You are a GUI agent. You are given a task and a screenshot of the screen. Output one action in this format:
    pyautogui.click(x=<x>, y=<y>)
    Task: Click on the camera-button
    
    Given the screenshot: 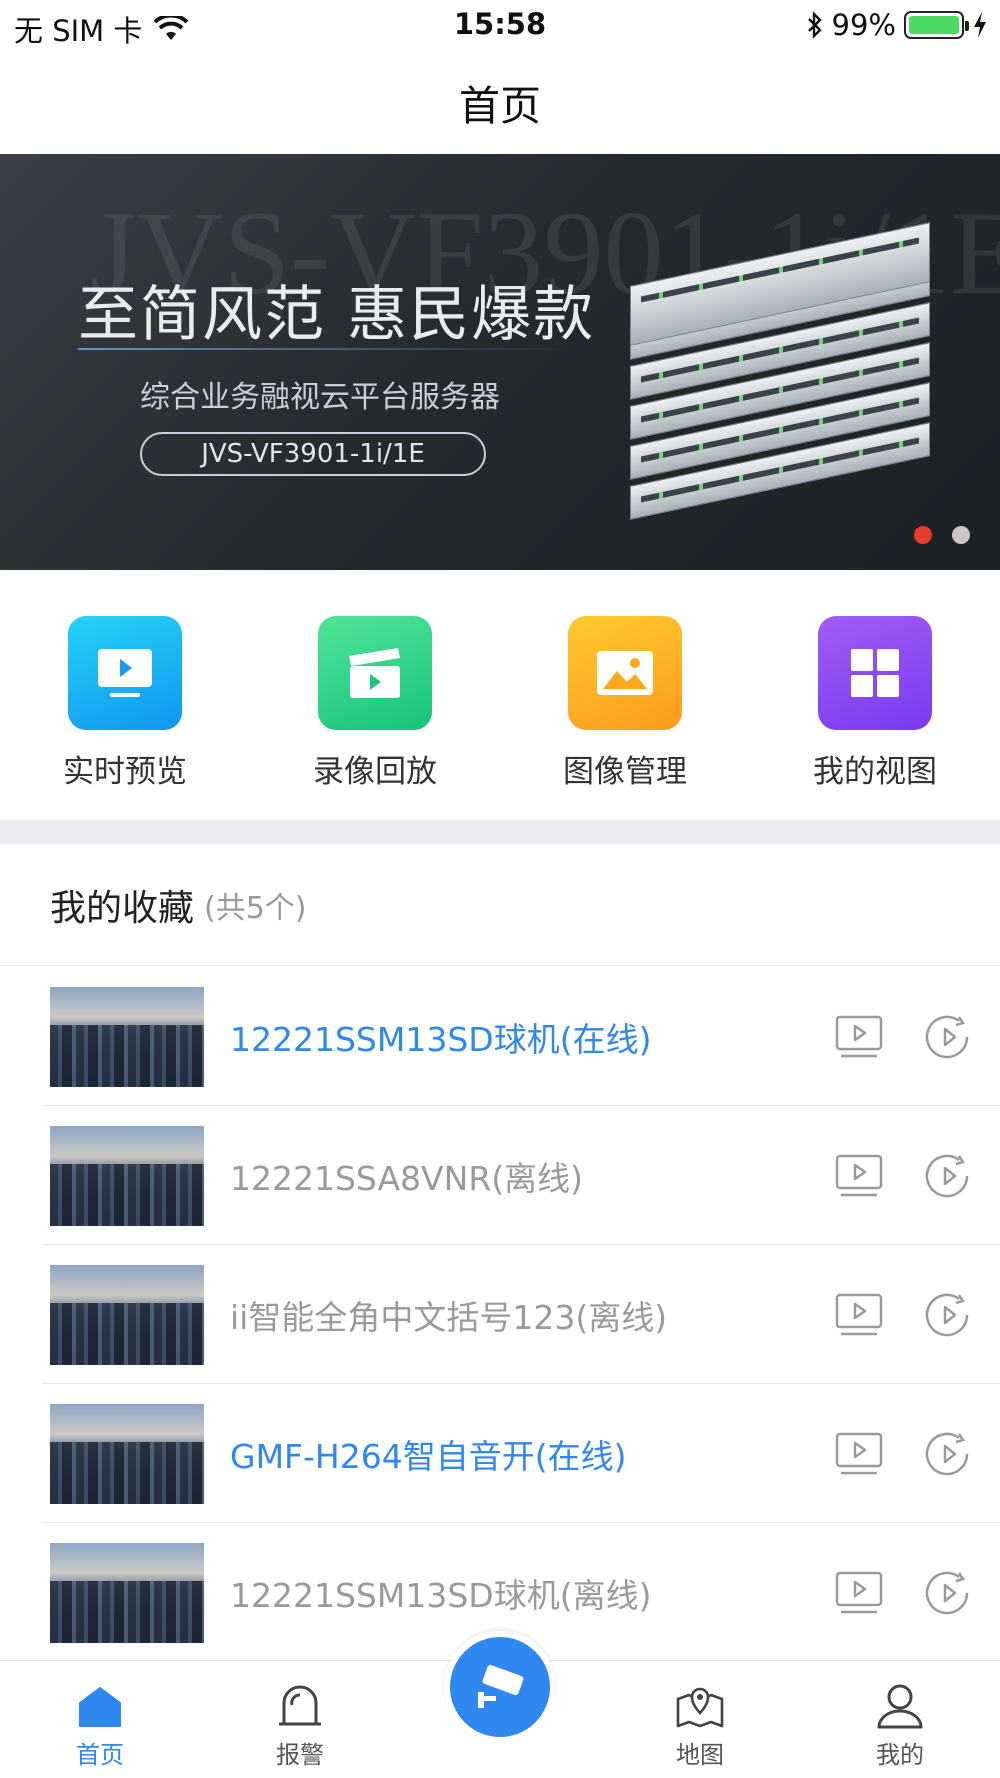 What is the action you would take?
    pyautogui.click(x=500, y=1687)
    